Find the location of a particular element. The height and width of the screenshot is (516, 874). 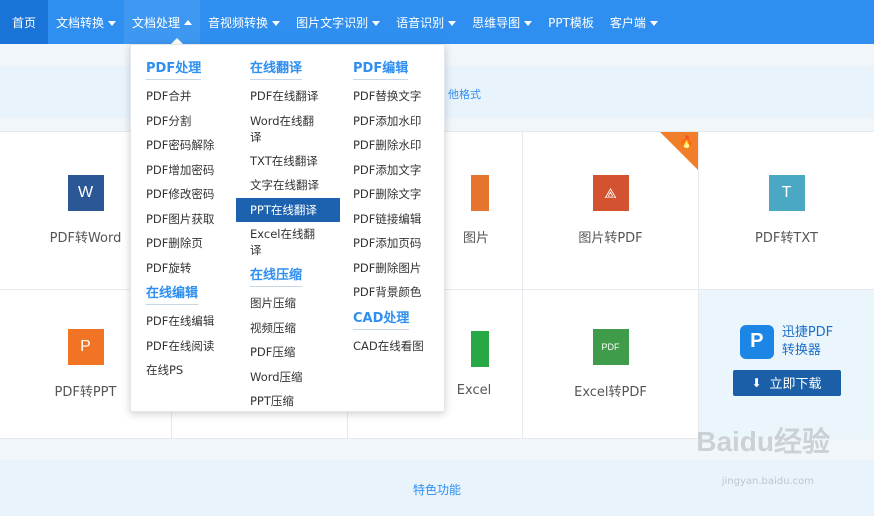

tool-excel-to-pdf: PDF Excel转PDF is located at coordinates (611, 364).